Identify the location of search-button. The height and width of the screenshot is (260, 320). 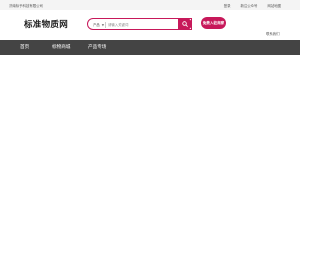
(185, 24).